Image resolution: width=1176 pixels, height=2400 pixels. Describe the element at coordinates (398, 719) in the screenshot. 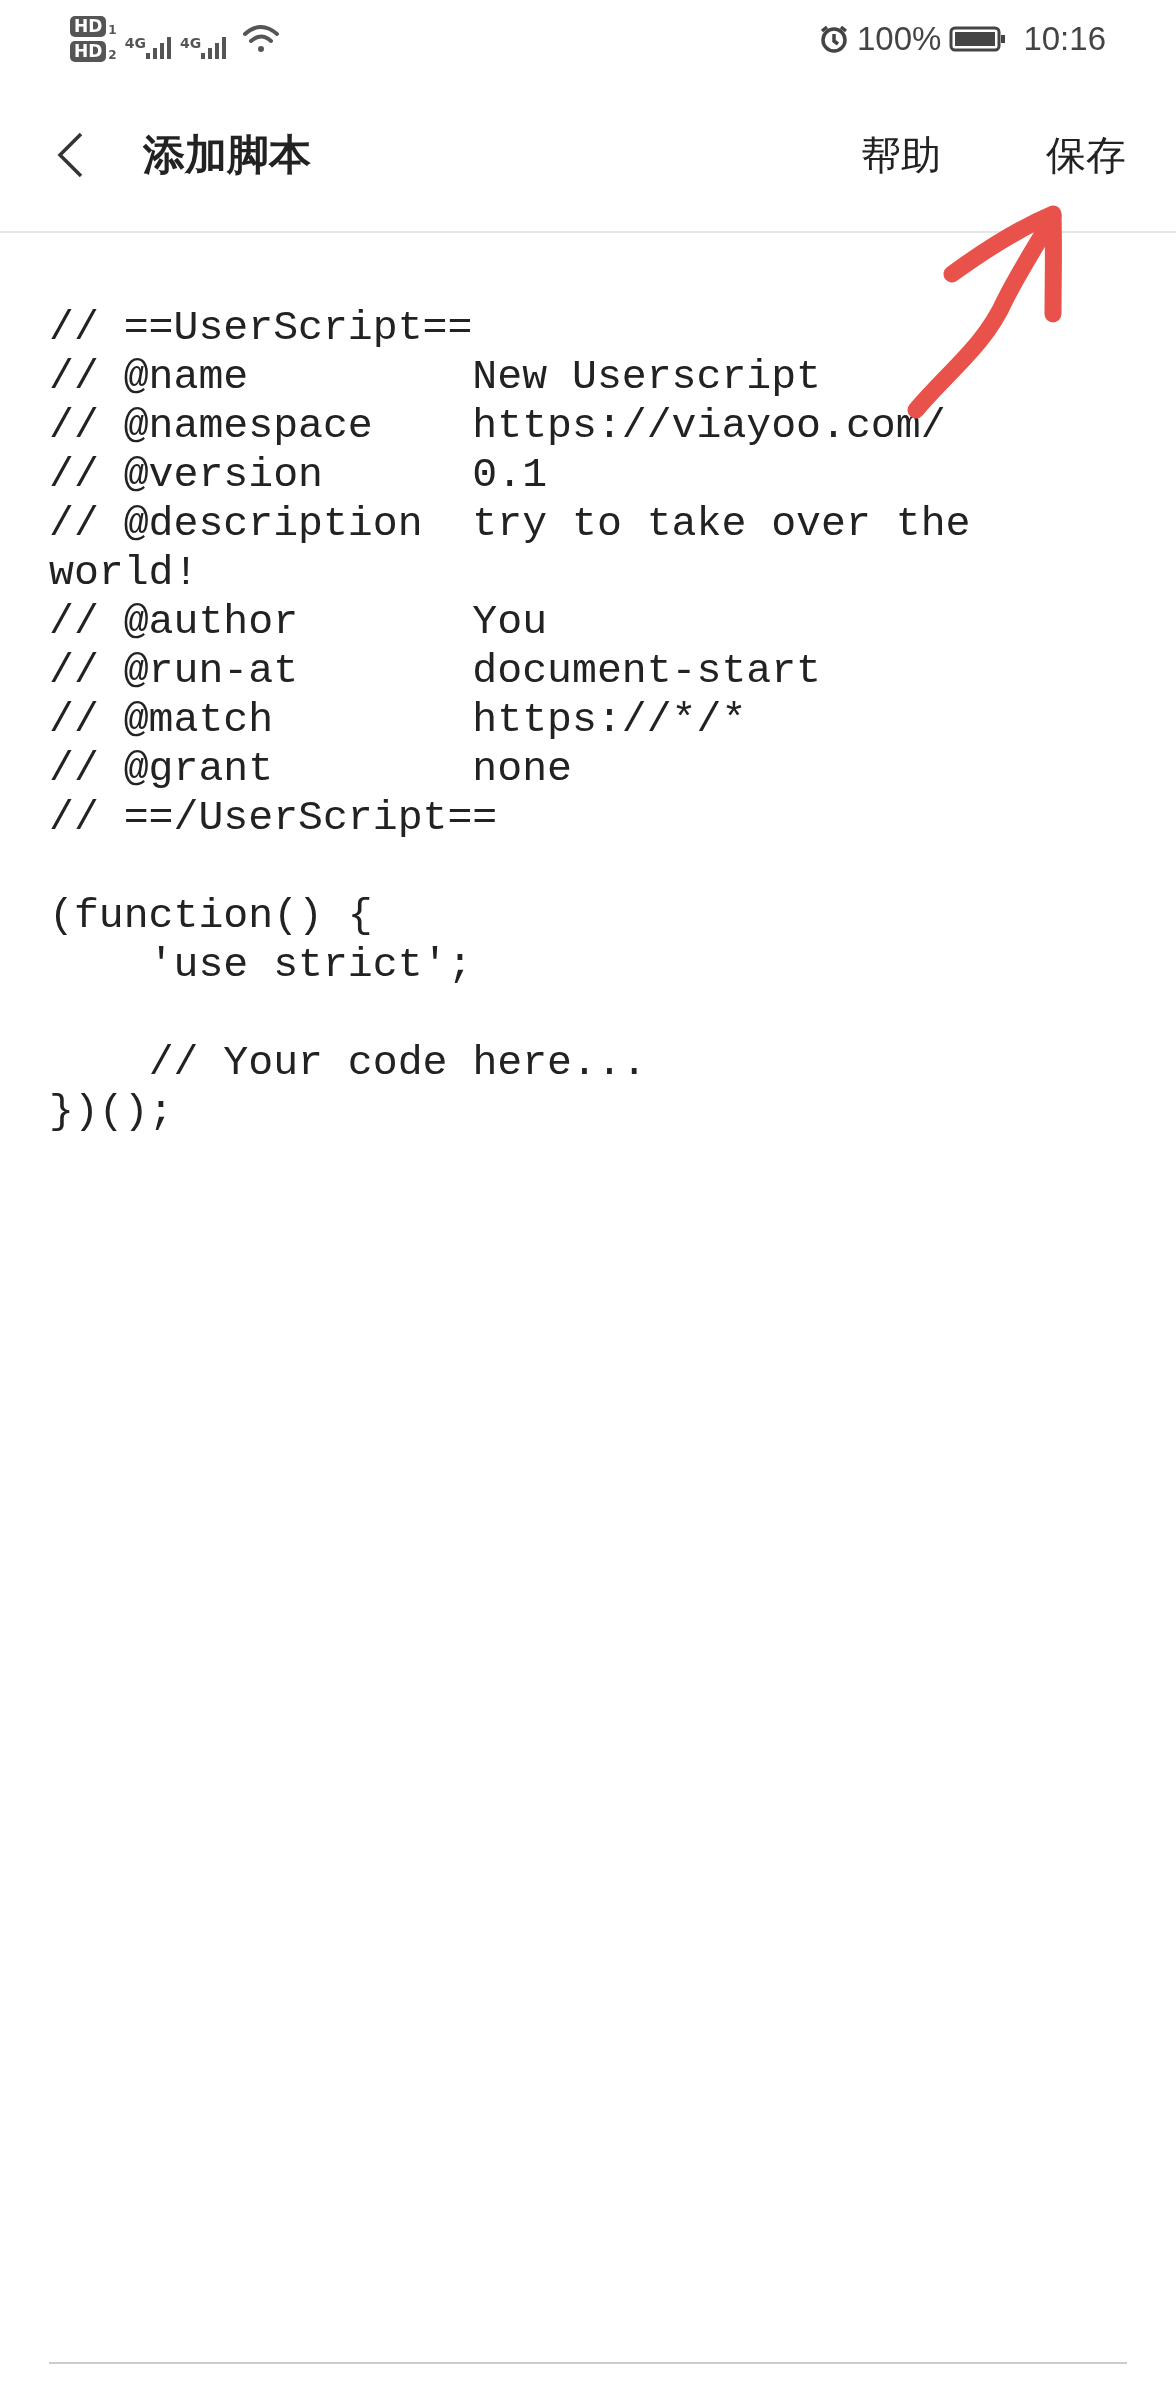

I see `code-line: // @match https://*/*` at that location.